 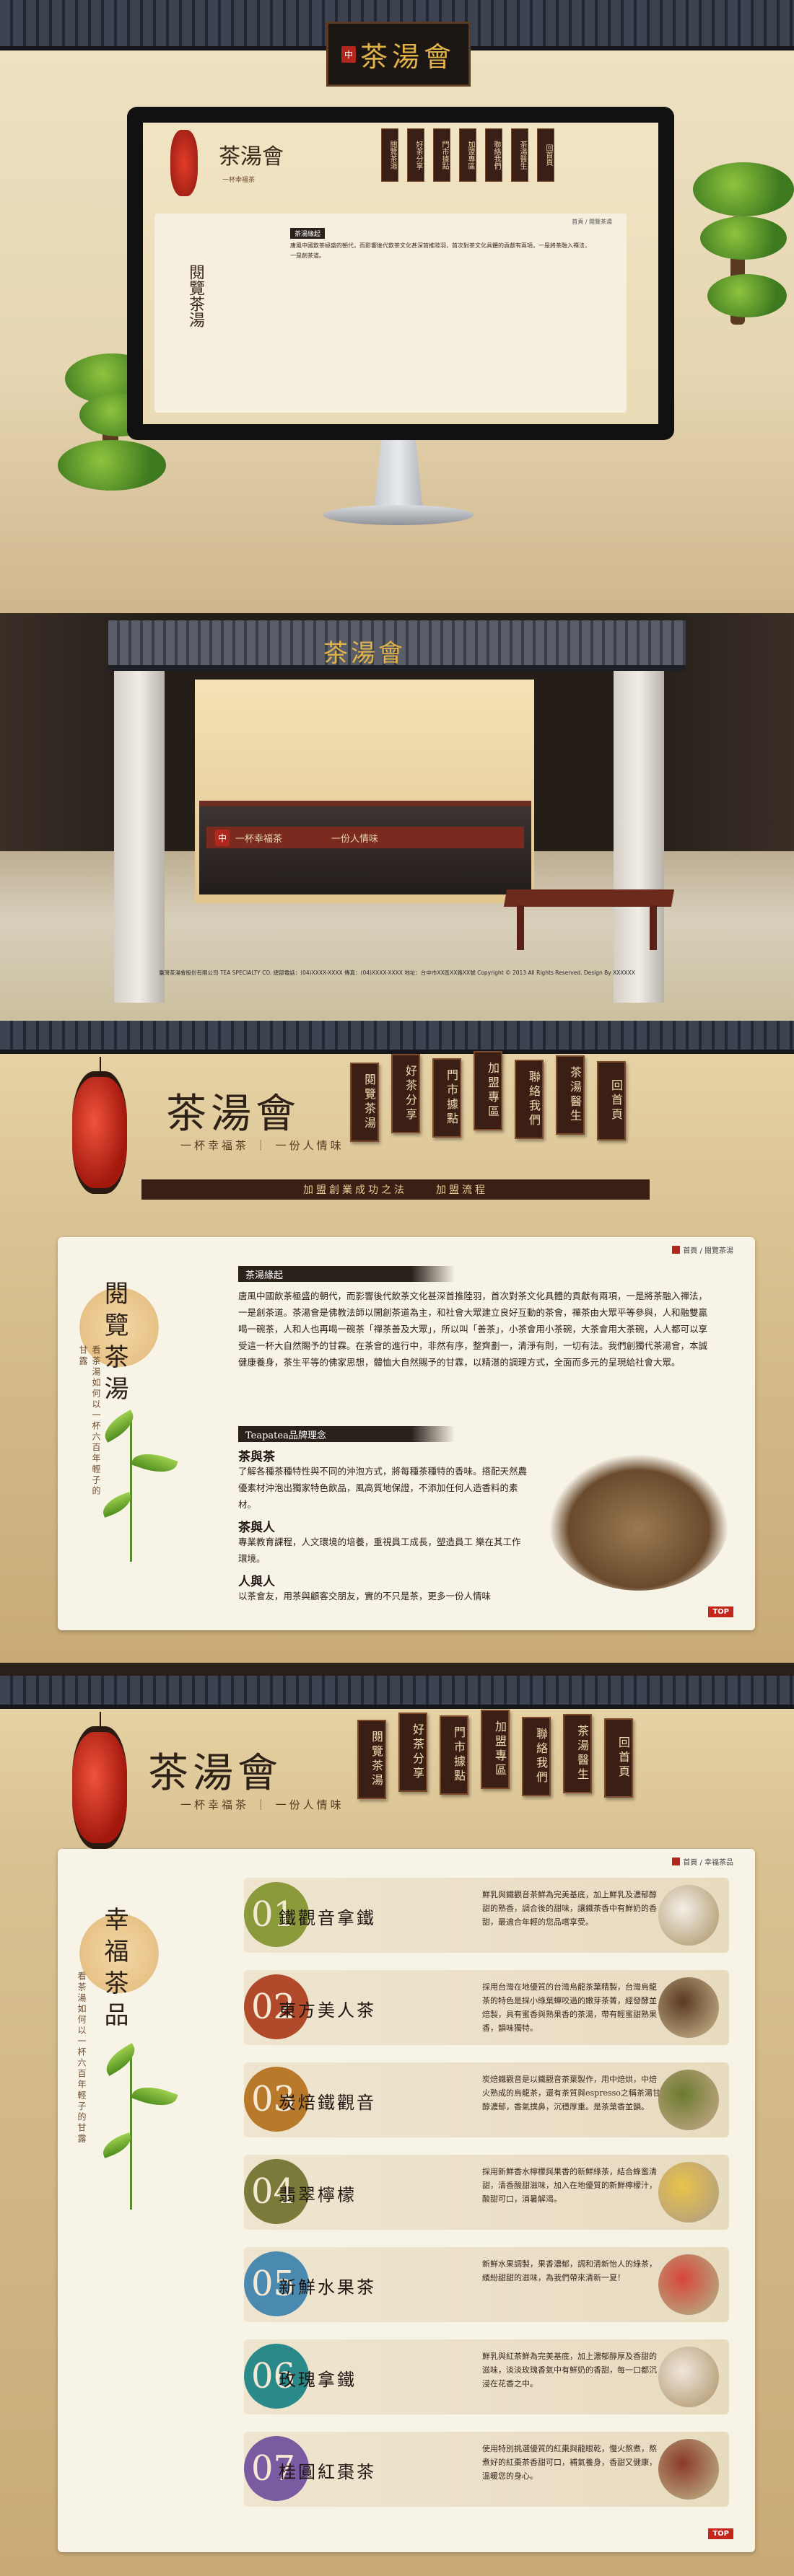 I want to click on mini-nav-tag: 閱覽茶湯, so click(x=390, y=155).